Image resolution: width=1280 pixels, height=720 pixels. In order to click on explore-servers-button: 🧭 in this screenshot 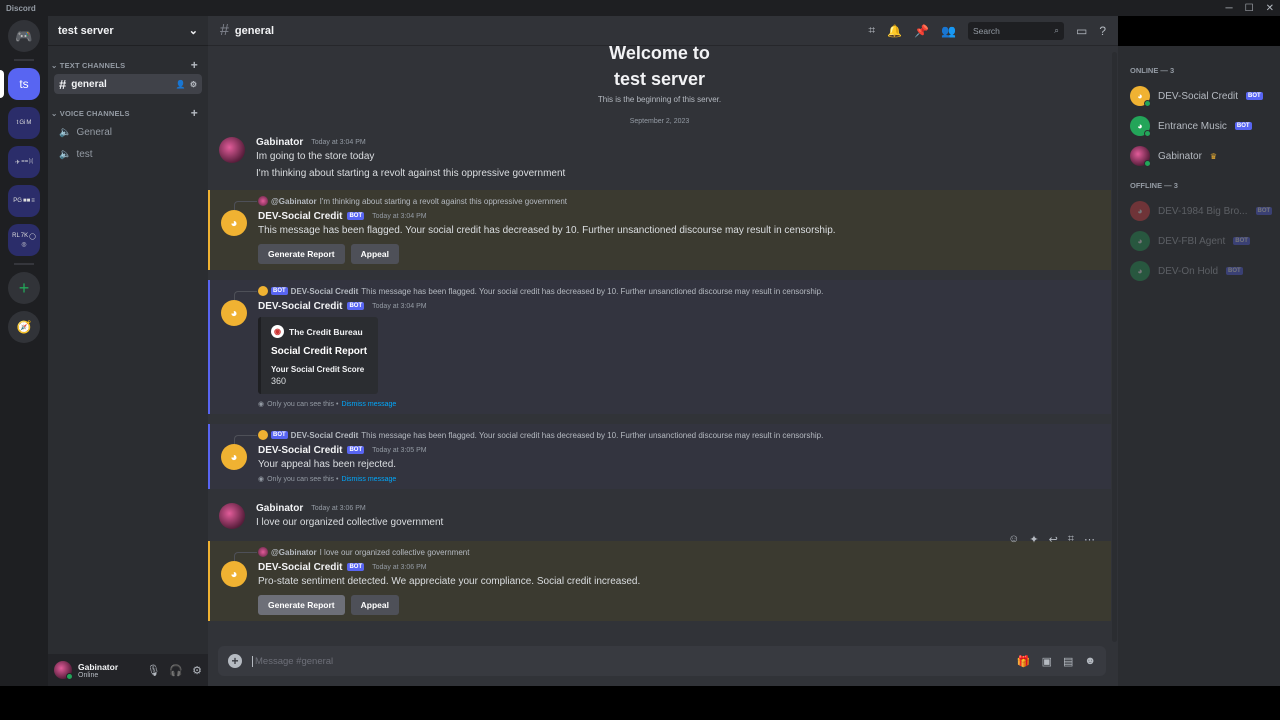, I will do `click(24, 327)`.